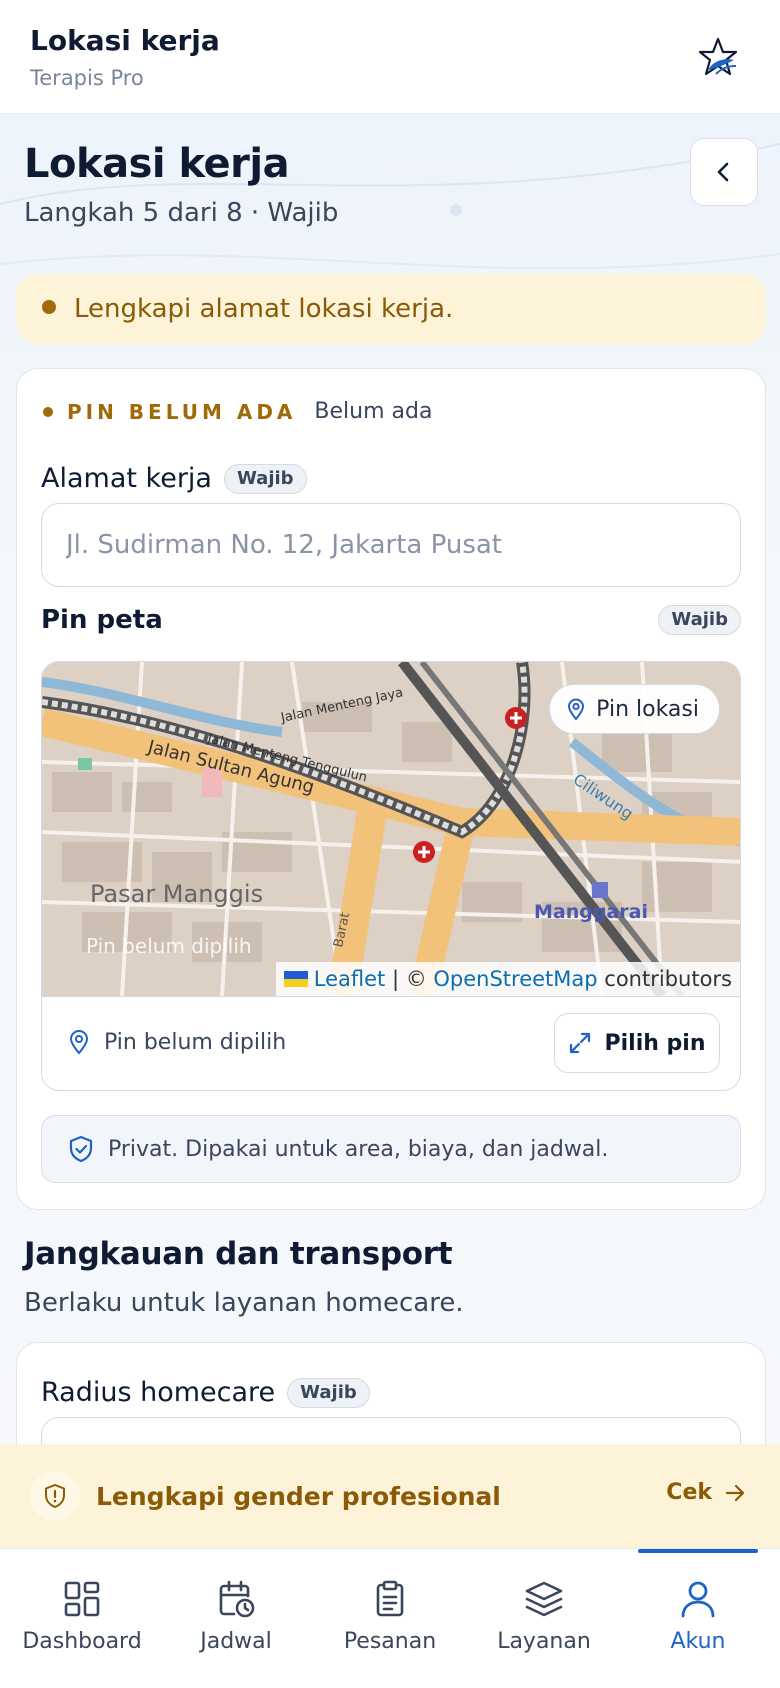 The height and width of the screenshot is (1688, 780). I want to click on nav-item-pesanan: Pesanan, so click(390, 1618).